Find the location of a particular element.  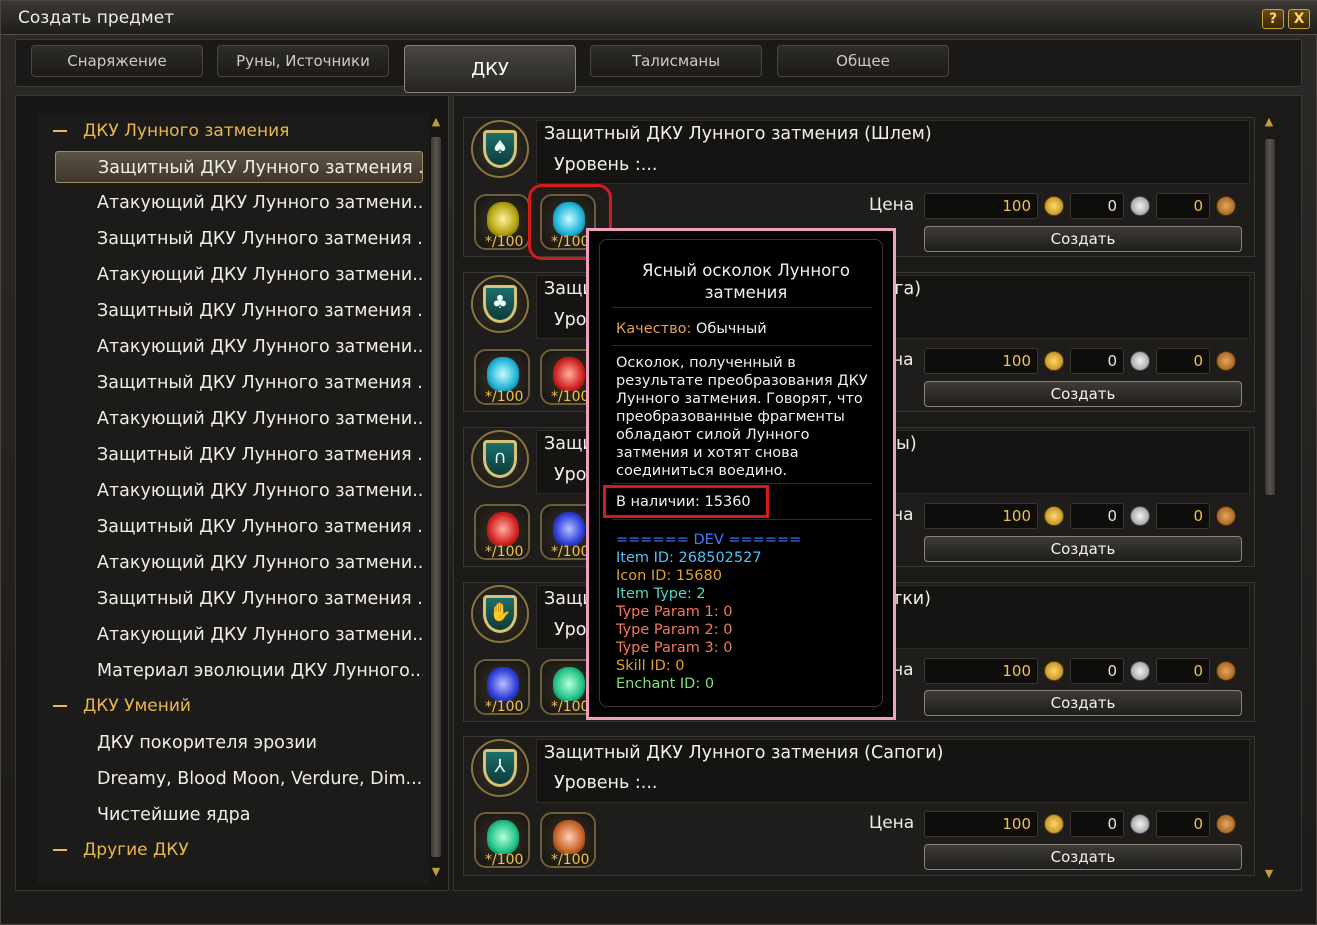

category-moon-eclipse: ДКУ Лунного затмения is located at coordinates (171, 131).